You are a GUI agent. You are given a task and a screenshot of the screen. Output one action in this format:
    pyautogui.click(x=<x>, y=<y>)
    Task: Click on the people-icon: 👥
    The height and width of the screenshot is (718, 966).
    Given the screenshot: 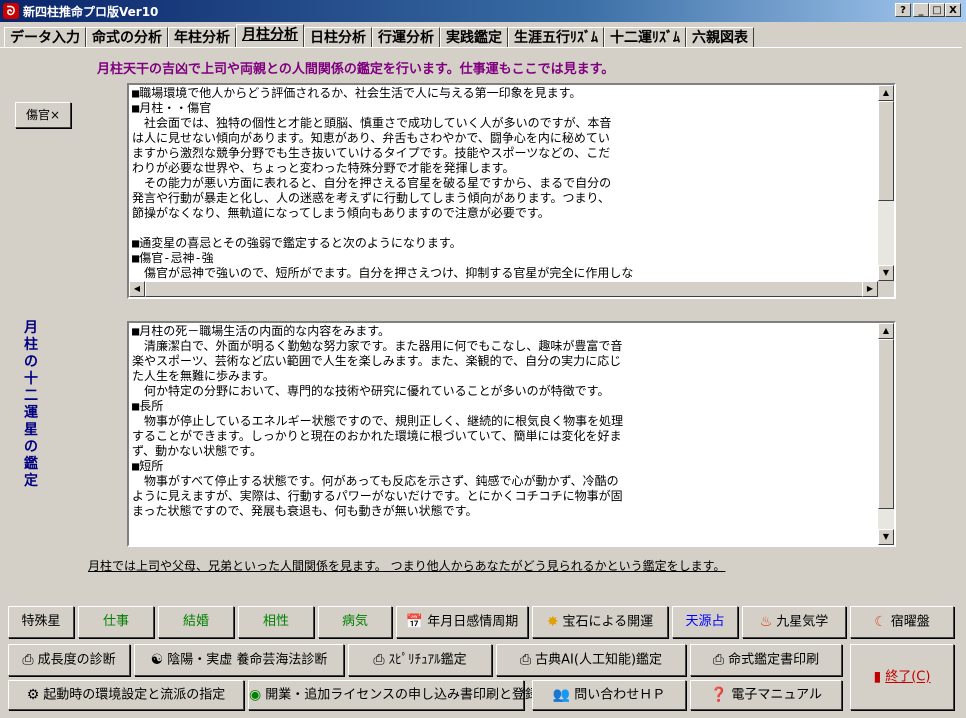 What is the action you would take?
    pyautogui.click(x=561, y=695)
    